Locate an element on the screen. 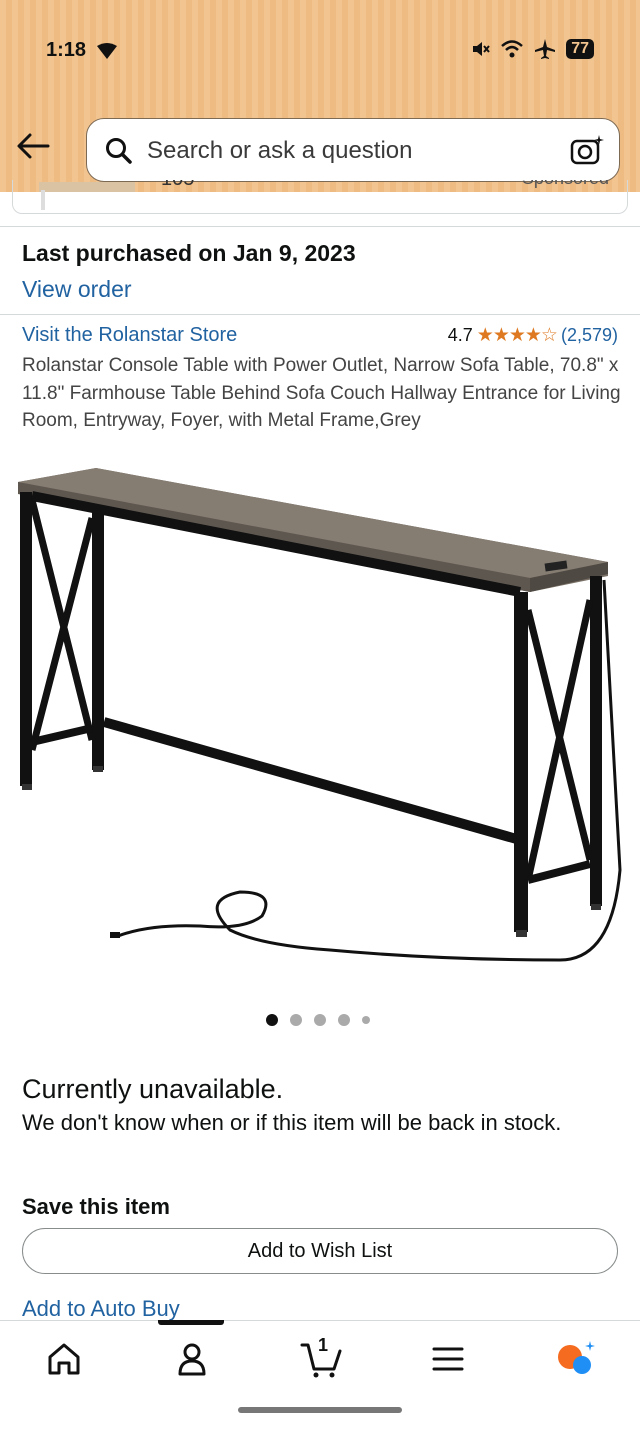 This screenshot has height=1429, width=640. rufus-icon is located at coordinates (576, 1359).